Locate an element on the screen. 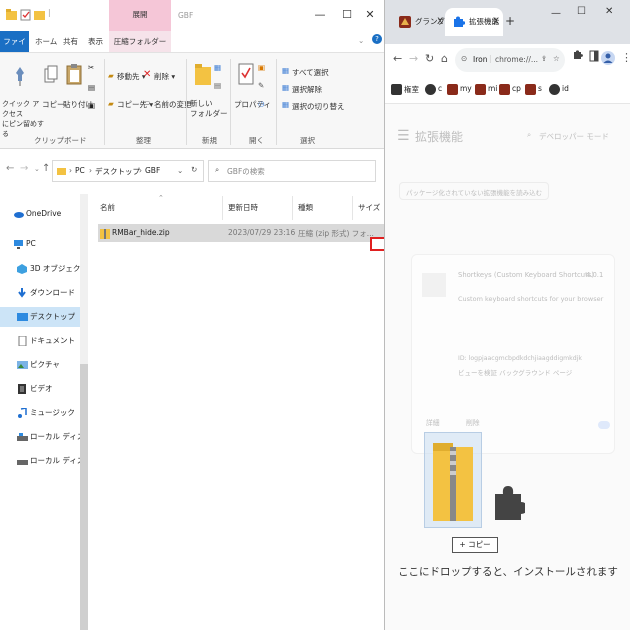 The height and width of the screenshot is (630, 630). column-header-type: 種類 is located at coordinates (305, 207).